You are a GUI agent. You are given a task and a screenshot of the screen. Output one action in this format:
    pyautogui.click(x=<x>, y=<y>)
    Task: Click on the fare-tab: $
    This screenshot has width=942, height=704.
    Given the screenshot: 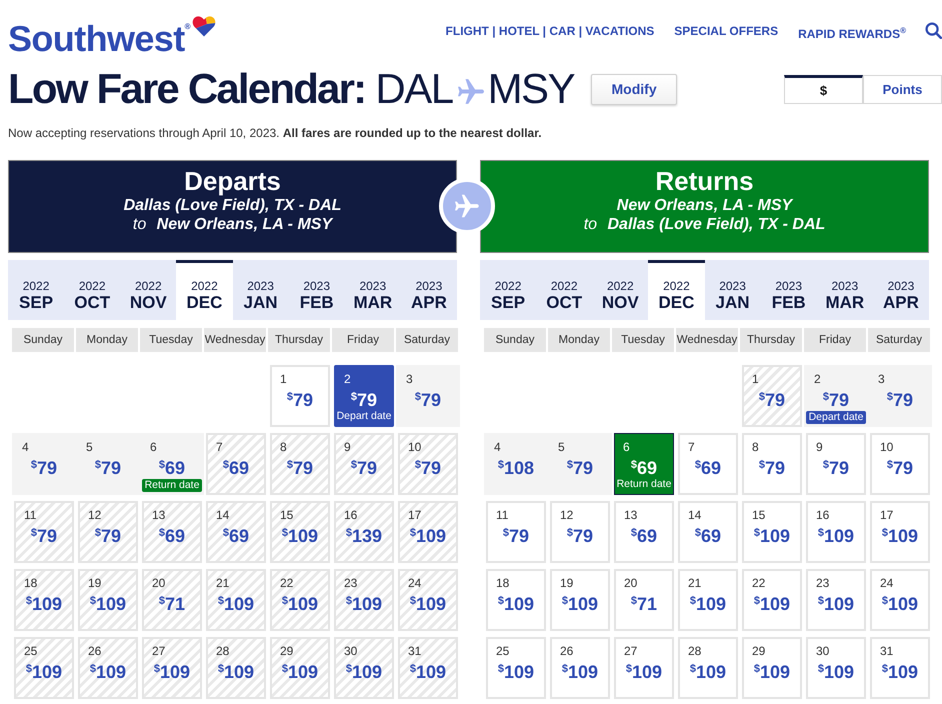 What is the action you would take?
    pyautogui.click(x=823, y=89)
    